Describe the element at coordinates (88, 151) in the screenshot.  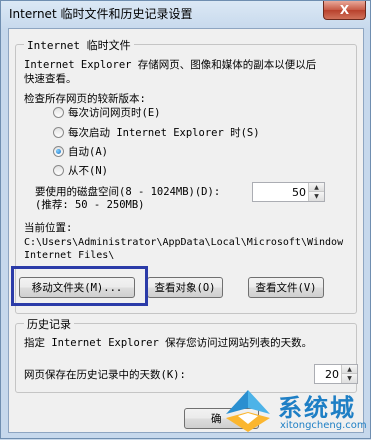
I see `radio-automatic-label: 自动(A)` at that location.